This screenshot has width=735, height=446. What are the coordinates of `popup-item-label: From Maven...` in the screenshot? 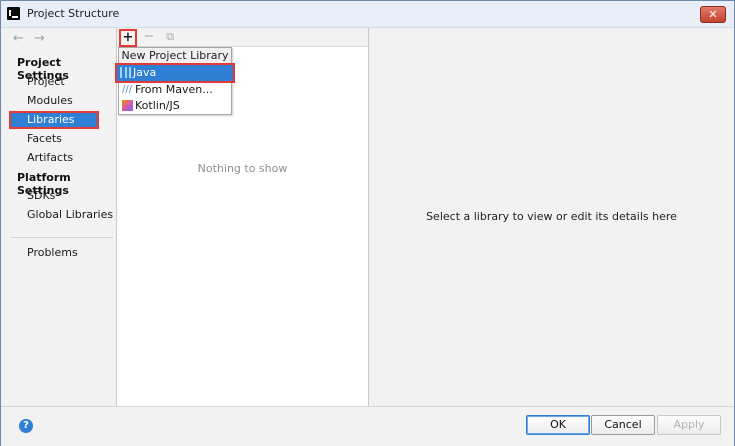 It's located at (174, 89).